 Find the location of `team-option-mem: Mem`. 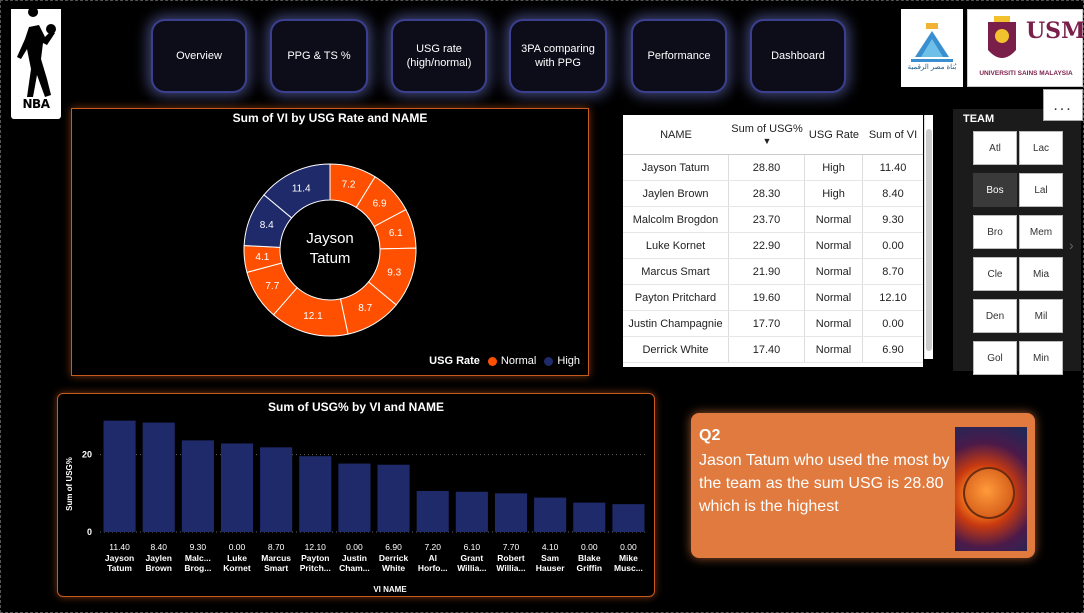

team-option-mem: Mem is located at coordinates (1041, 232).